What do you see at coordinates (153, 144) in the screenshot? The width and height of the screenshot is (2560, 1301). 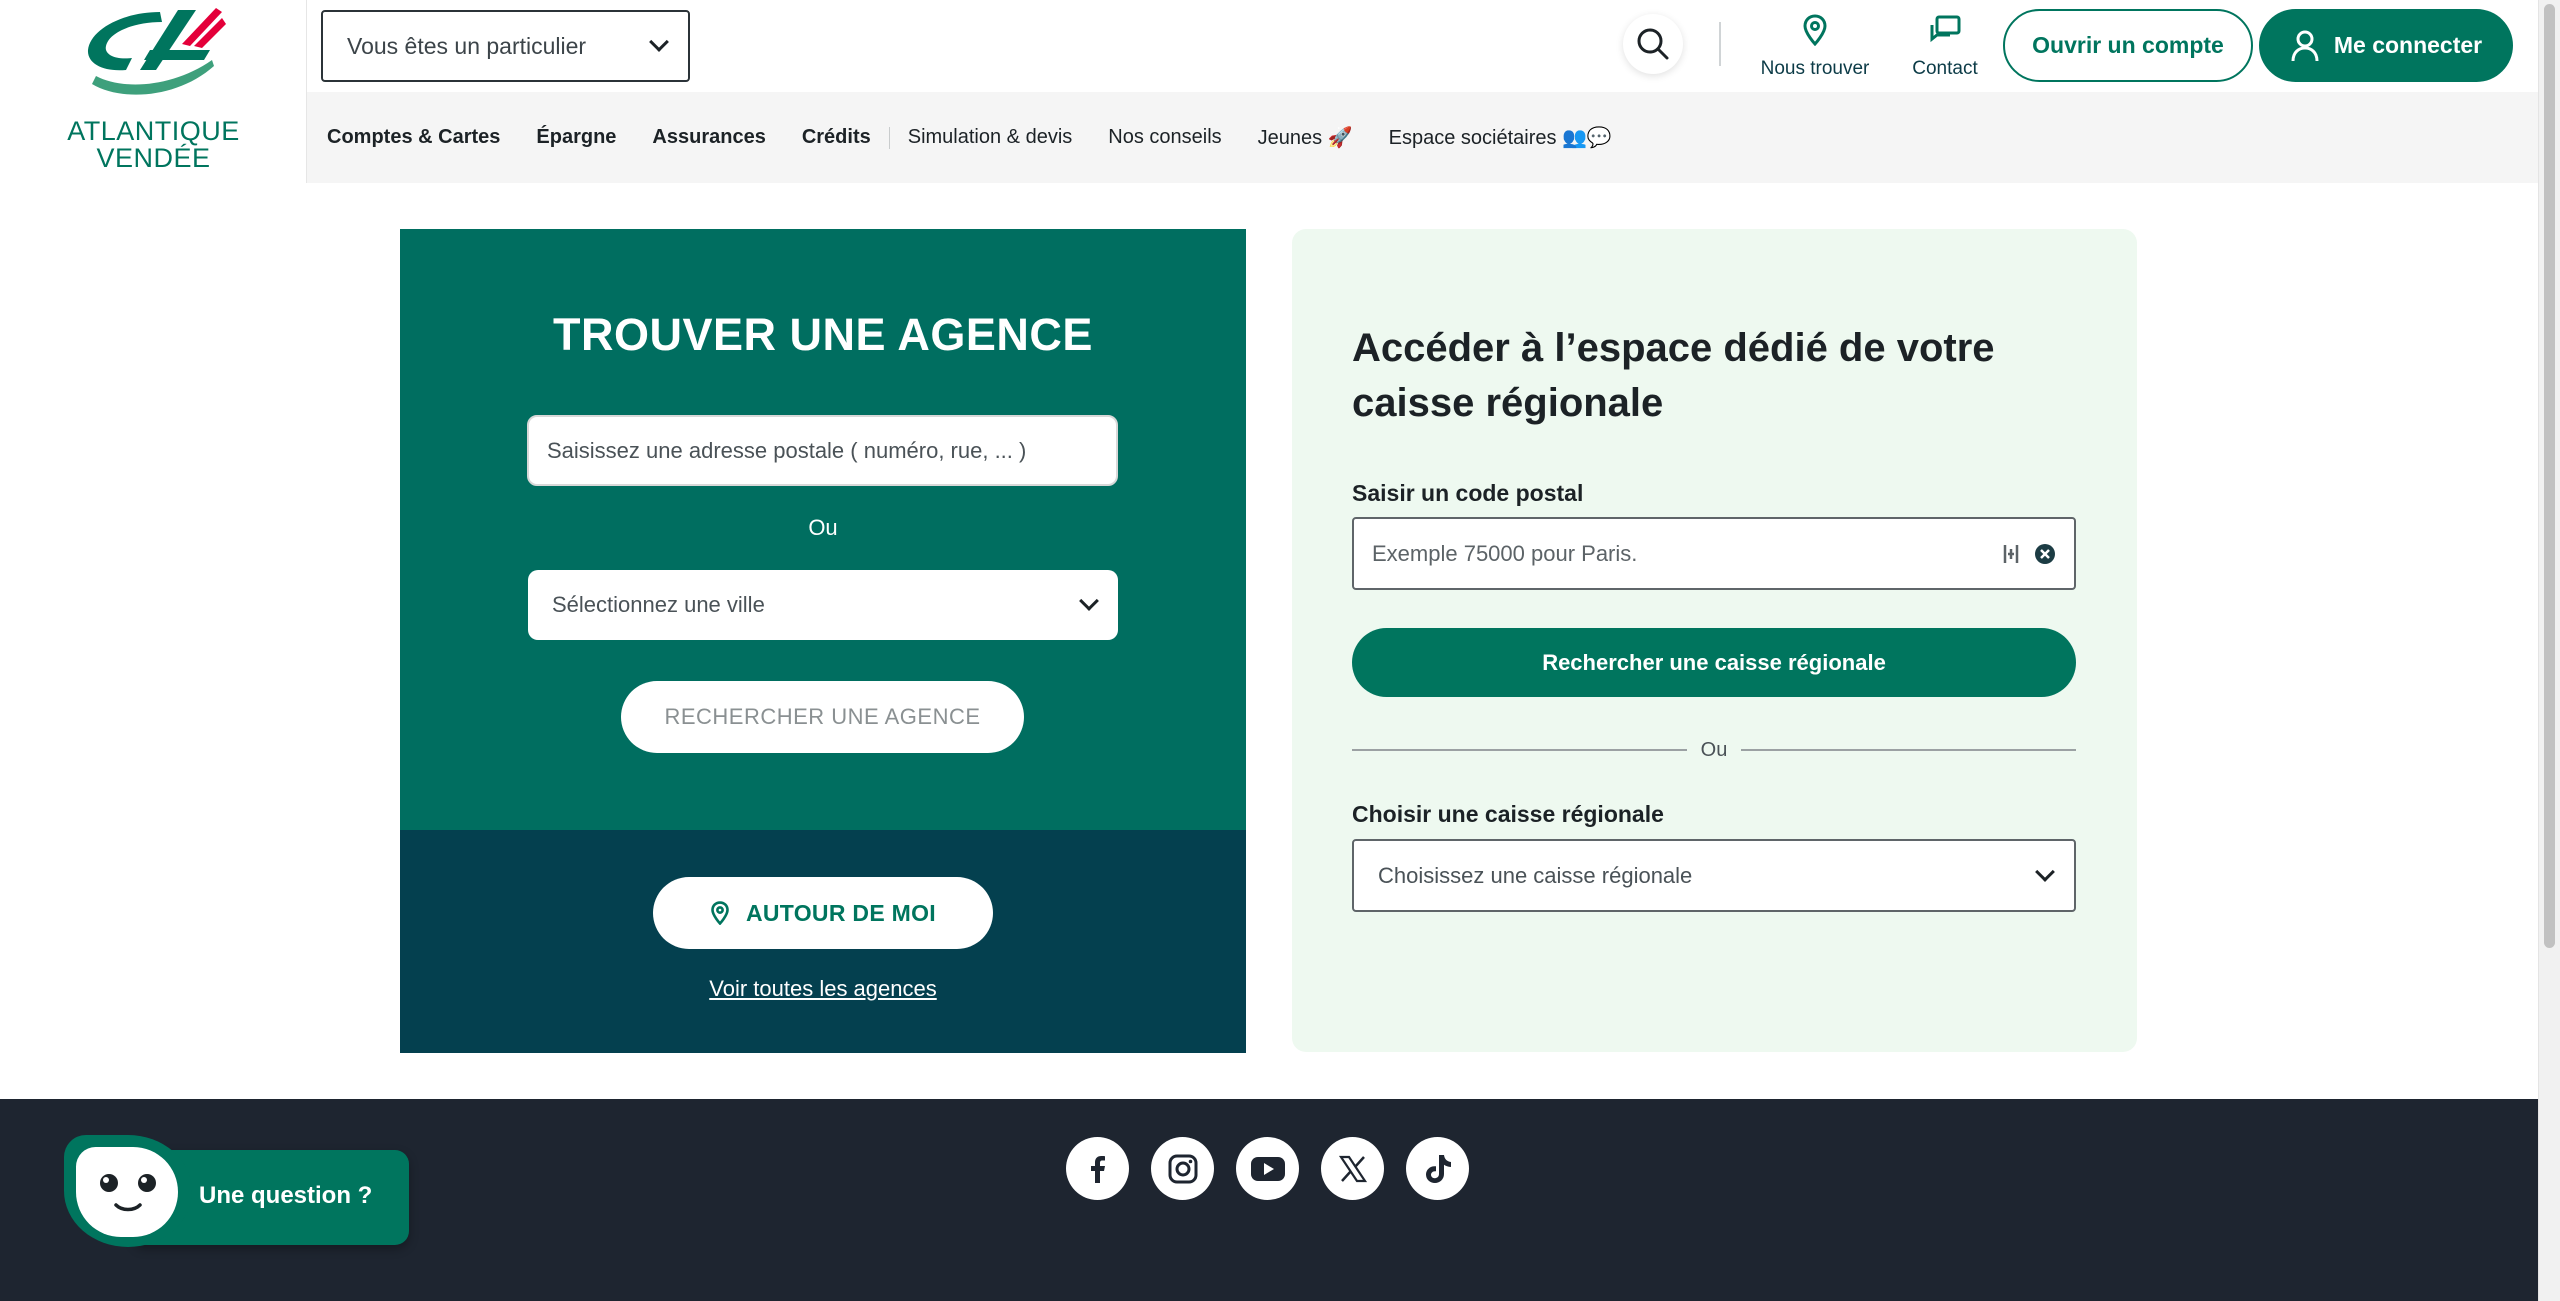 I see `brand-name: ATLANTIQUE VENDÉE` at bounding box center [153, 144].